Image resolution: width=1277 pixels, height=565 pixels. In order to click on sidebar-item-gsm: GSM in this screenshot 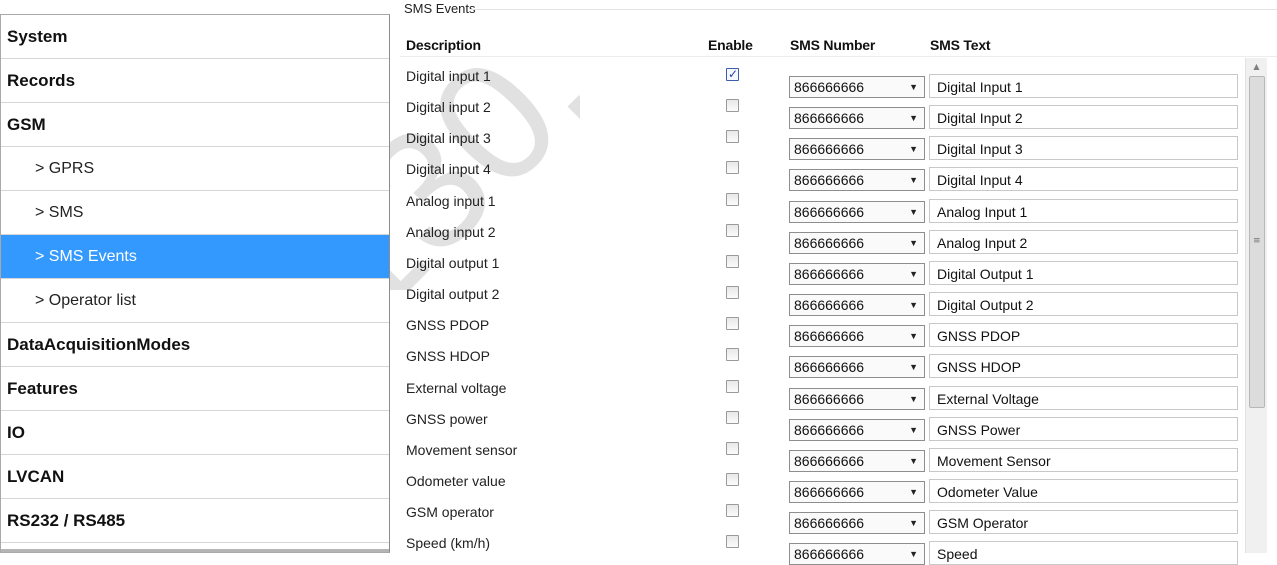, I will do `click(195, 125)`.